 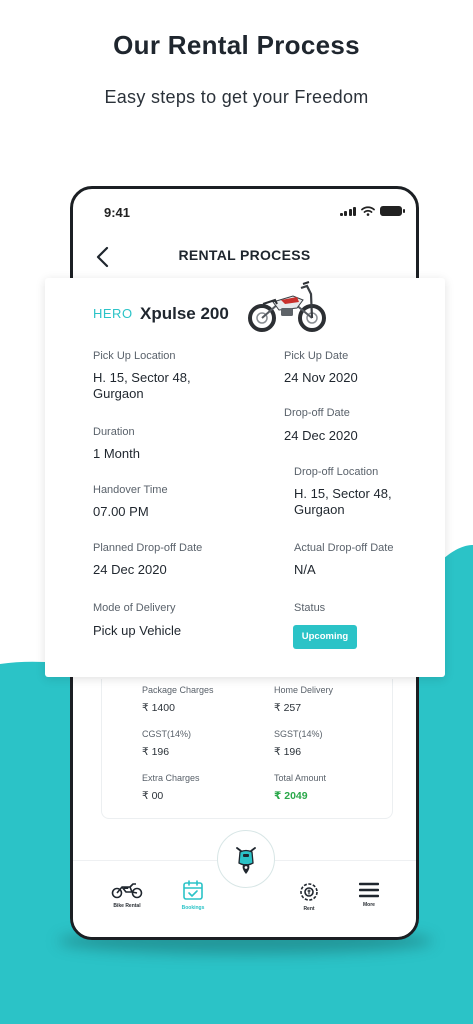 I want to click on sgst-label: SGST(14%), so click(x=298, y=734).